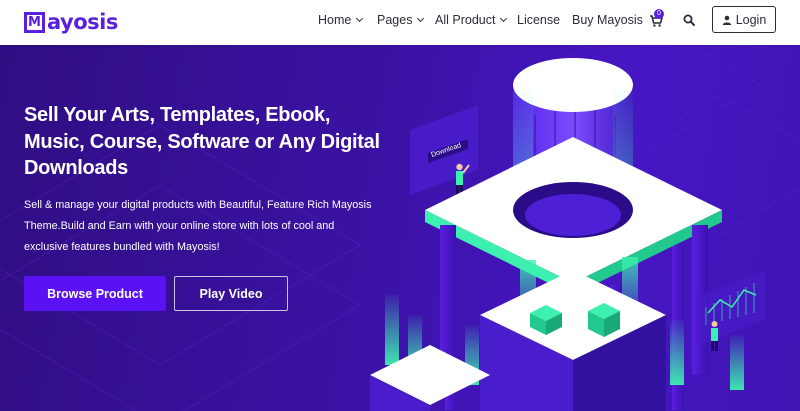 Image resolution: width=800 pixels, height=411 pixels. Describe the element at coordinates (395, 20) in the screenshot. I see `nav-item-label: Pages` at that location.